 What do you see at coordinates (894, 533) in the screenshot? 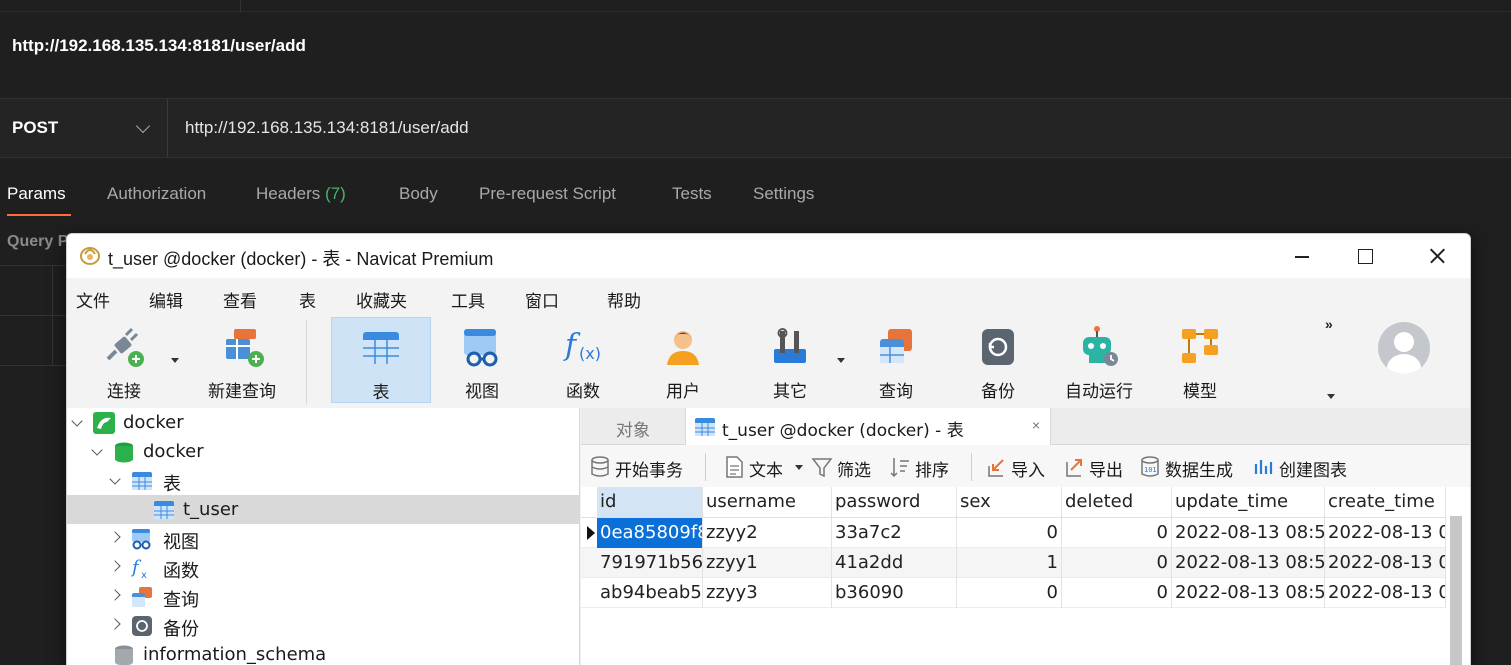
I see `cell-password: 33a7c2` at bounding box center [894, 533].